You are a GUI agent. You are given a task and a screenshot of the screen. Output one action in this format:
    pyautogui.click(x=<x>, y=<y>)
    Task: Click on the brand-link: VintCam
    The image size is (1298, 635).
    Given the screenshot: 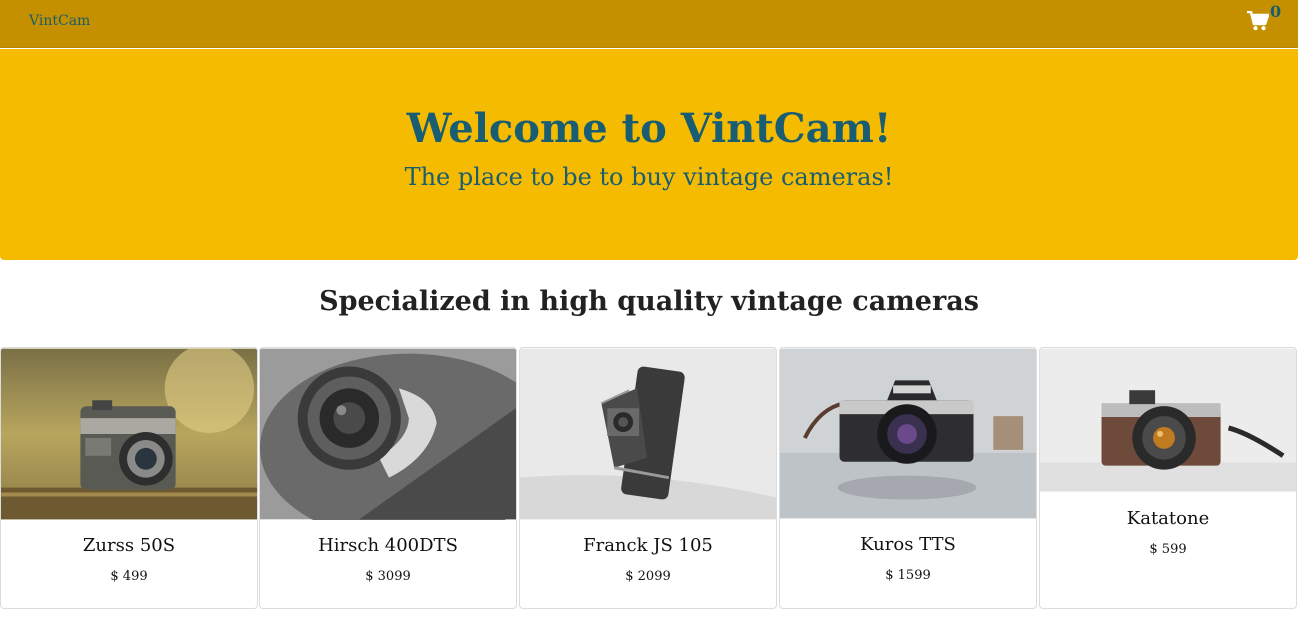 What is the action you would take?
    pyautogui.click(x=59, y=21)
    